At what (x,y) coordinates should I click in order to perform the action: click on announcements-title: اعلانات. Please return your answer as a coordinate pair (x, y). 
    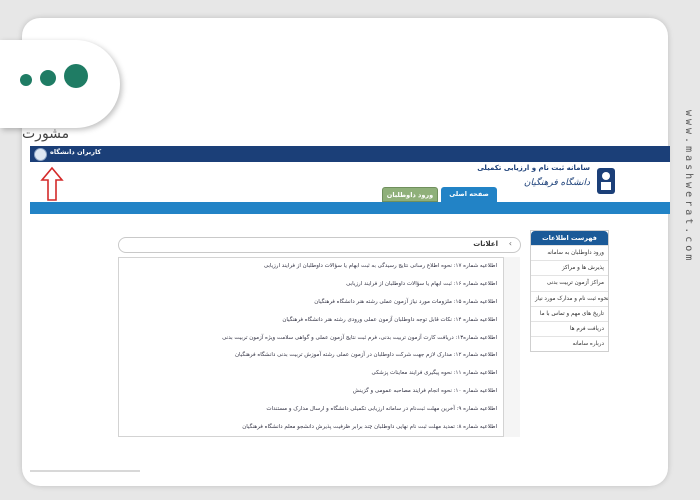
    Looking at the image, I should click on (485, 244).